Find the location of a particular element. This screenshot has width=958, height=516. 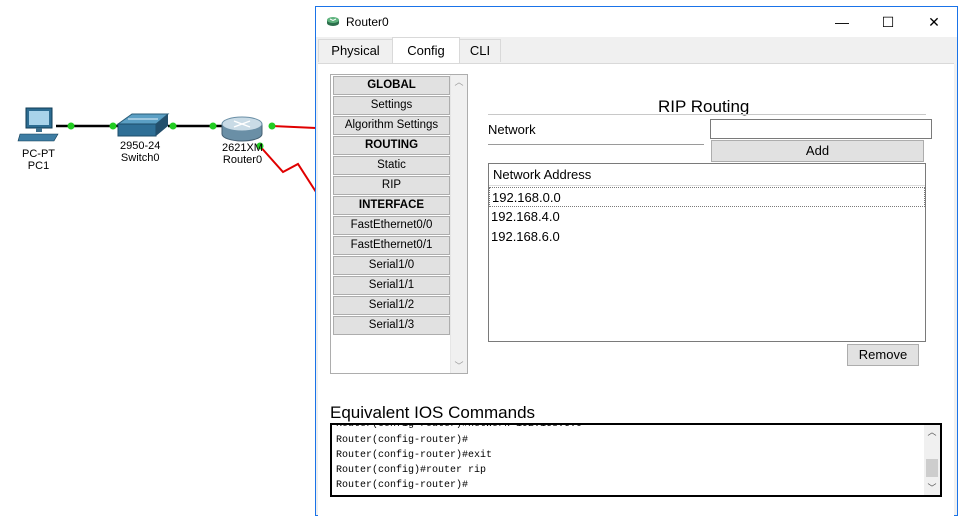

device-label-router: 2621XM Router0 is located at coordinates (242, 154).